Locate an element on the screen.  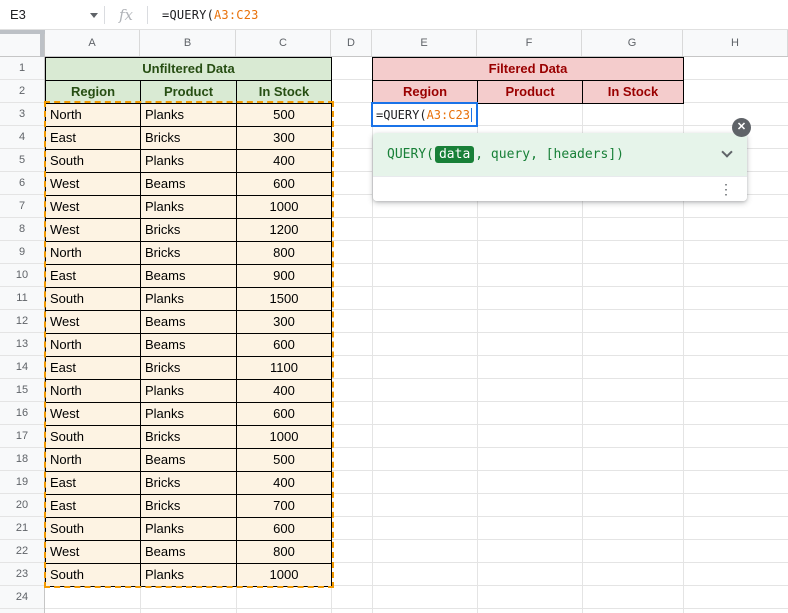
cell-c21: 600 is located at coordinates (284, 529).